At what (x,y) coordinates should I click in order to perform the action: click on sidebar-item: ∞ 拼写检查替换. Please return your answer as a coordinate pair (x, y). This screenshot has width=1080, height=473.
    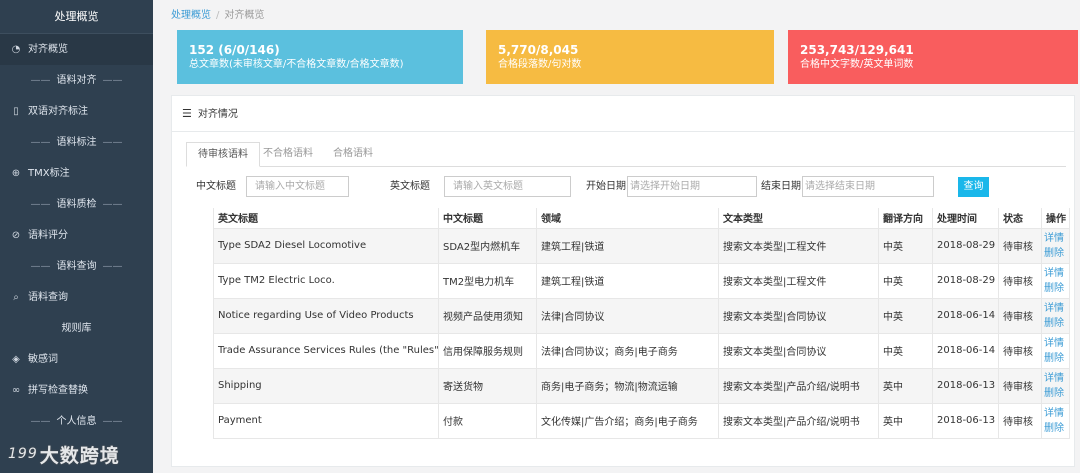
    Looking at the image, I should click on (76, 390).